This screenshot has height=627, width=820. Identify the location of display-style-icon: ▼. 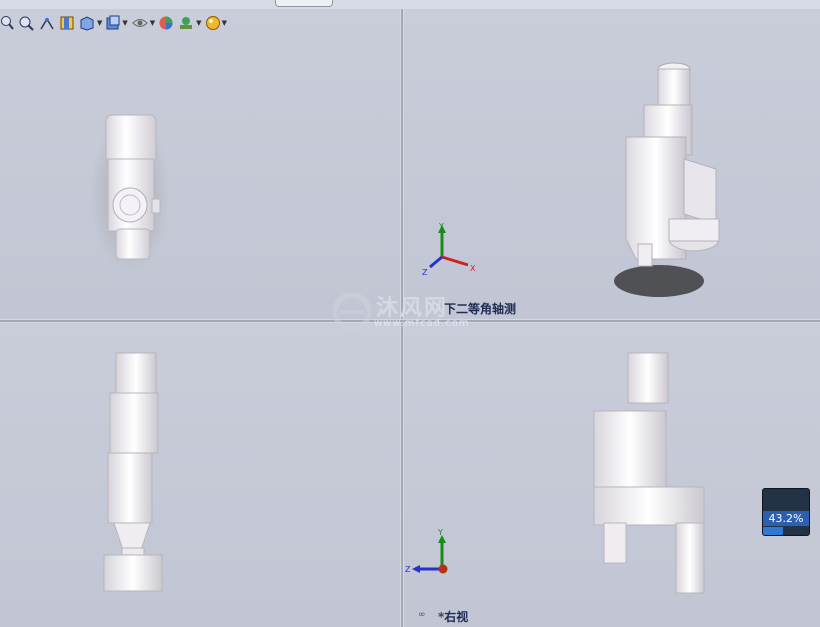
(116, 23).